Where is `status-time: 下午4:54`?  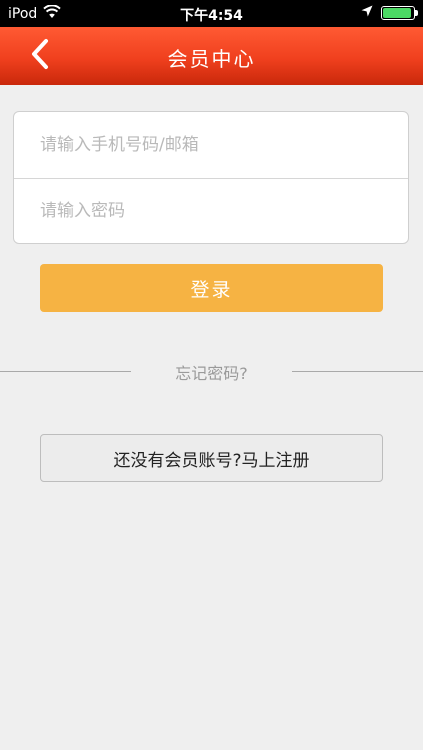 status-time: 下午4:54 is located at coordinates (211, 16).